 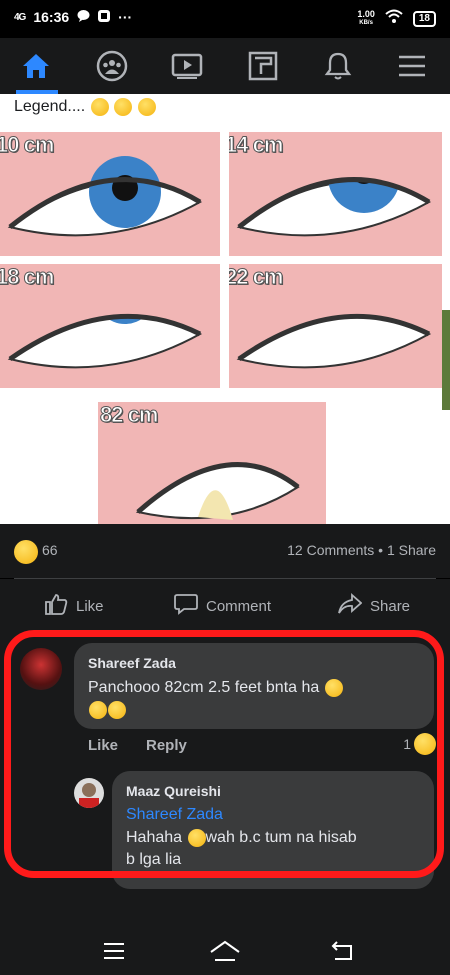 I want to click on battery-indicator: 18, so click(x=424, y=18).